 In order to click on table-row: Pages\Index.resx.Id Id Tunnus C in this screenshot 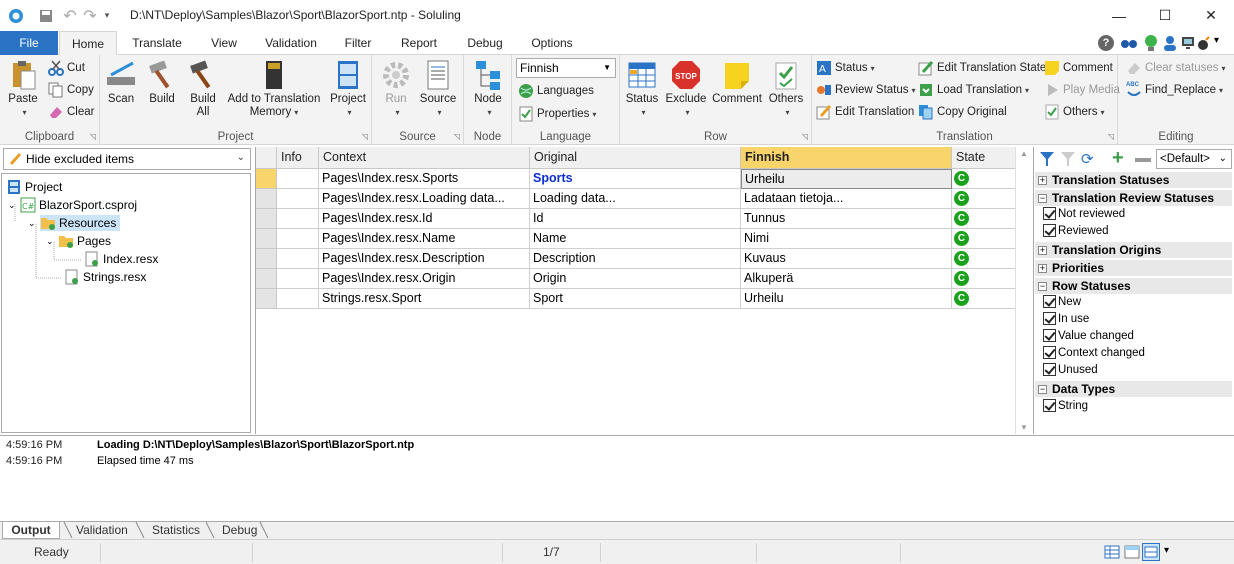, I will do `click(636, 219)`.